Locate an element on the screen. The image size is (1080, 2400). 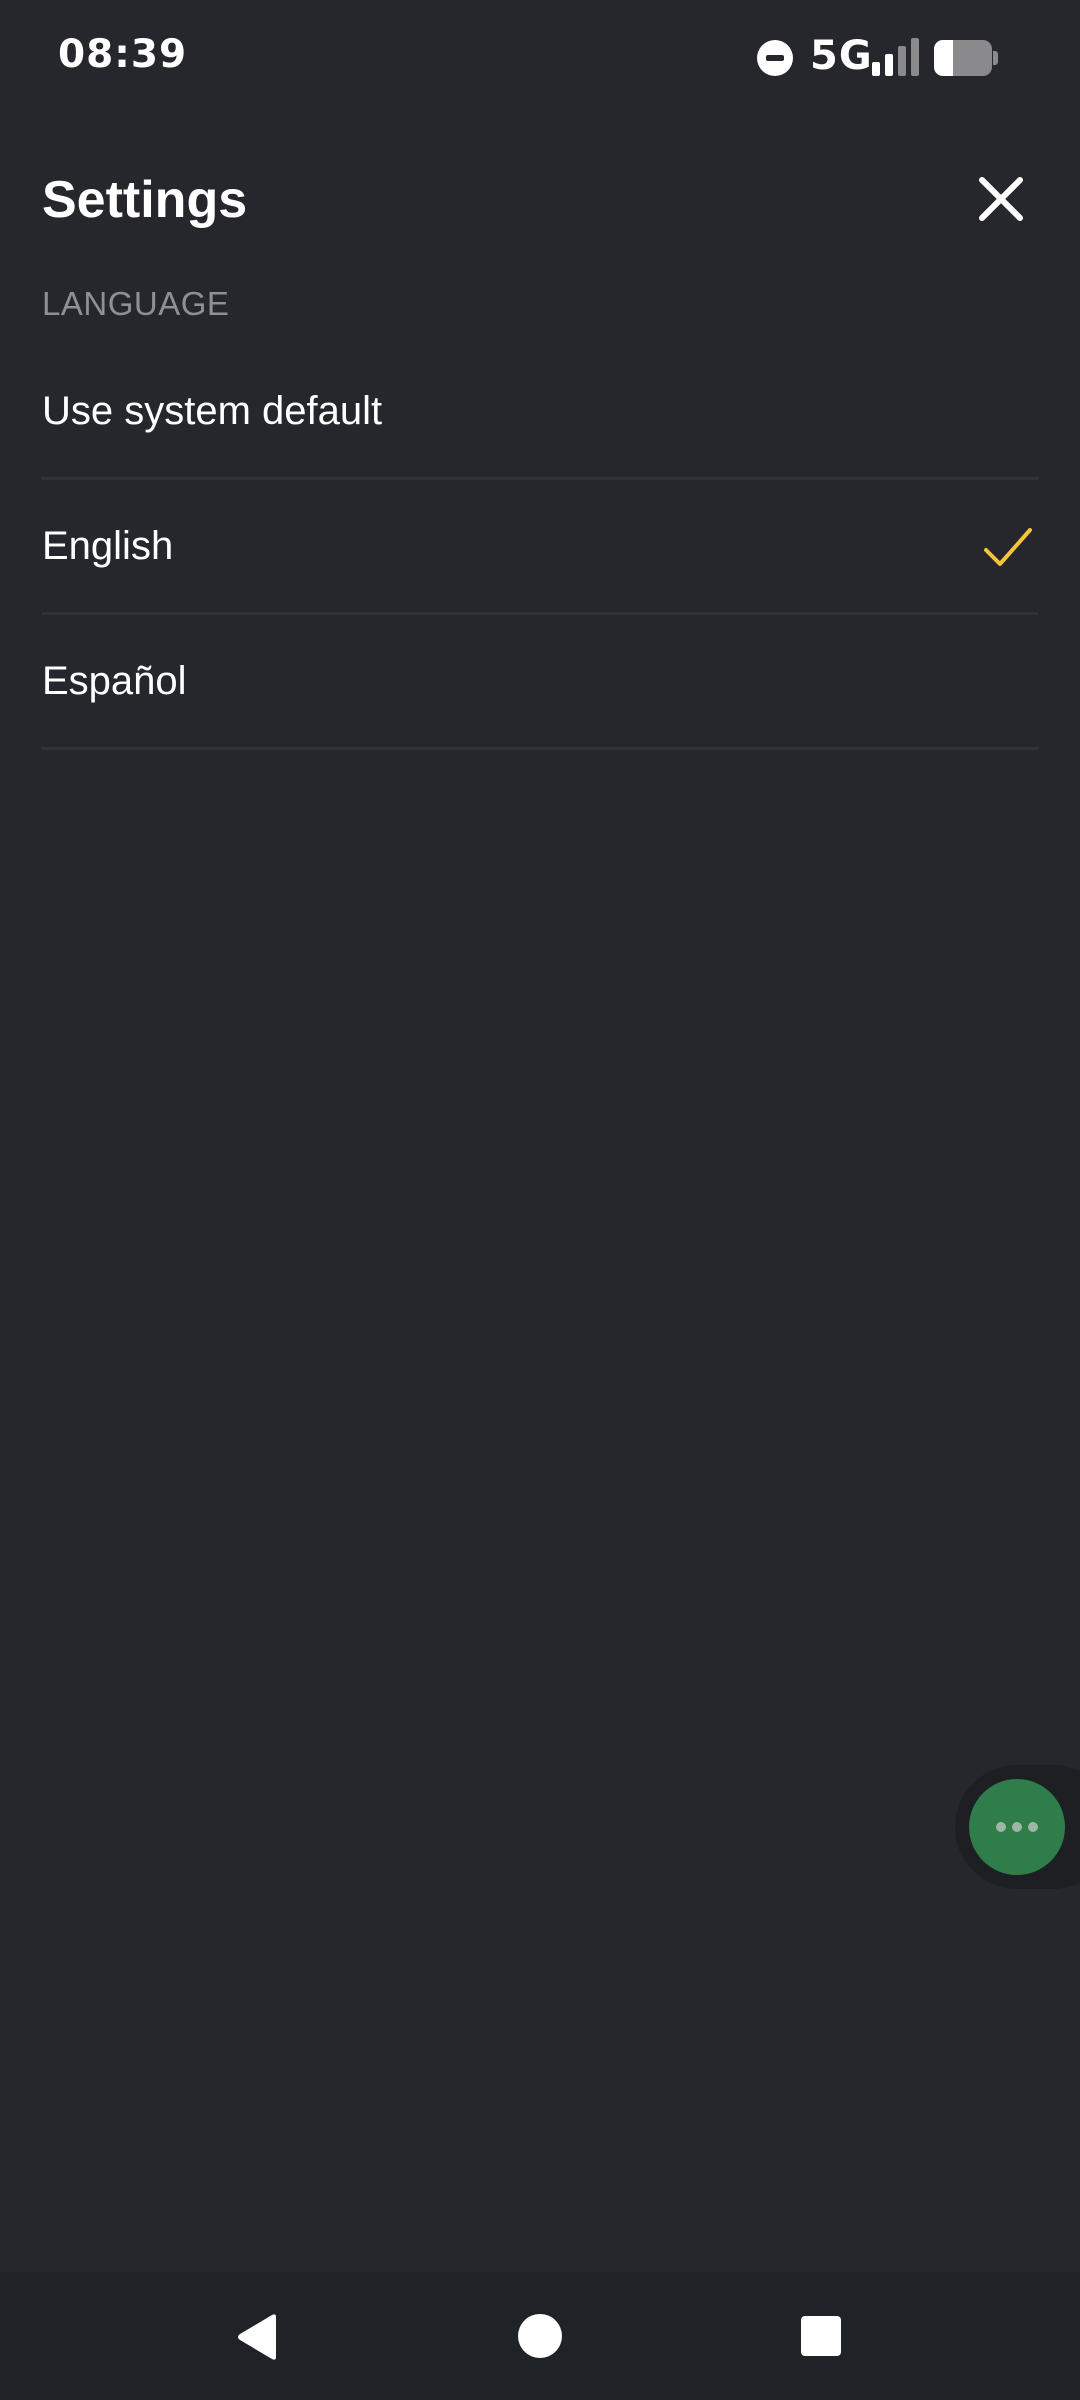
close-icon is located at coordinates (1001, 199).